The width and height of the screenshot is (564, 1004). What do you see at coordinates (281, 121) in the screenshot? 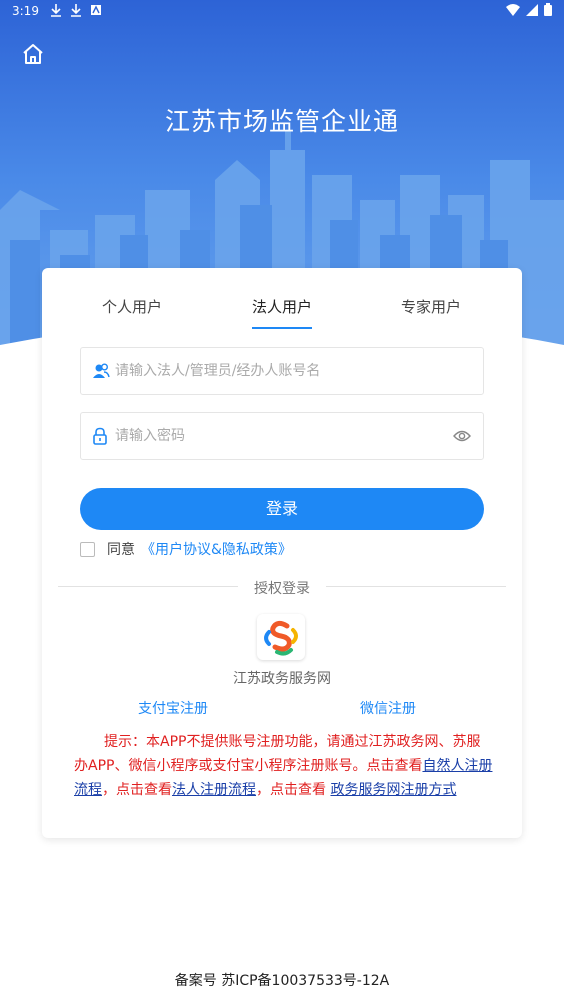
I see `app-title: 江苏市场监管企业通` at bounding box center [281, 121].